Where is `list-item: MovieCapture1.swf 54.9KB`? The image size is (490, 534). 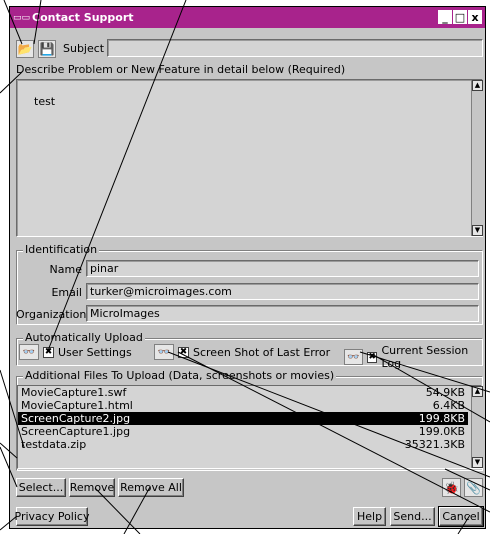
list-item: MovieCapture1.swf 54.9KB is located at coordinates (243, 392).